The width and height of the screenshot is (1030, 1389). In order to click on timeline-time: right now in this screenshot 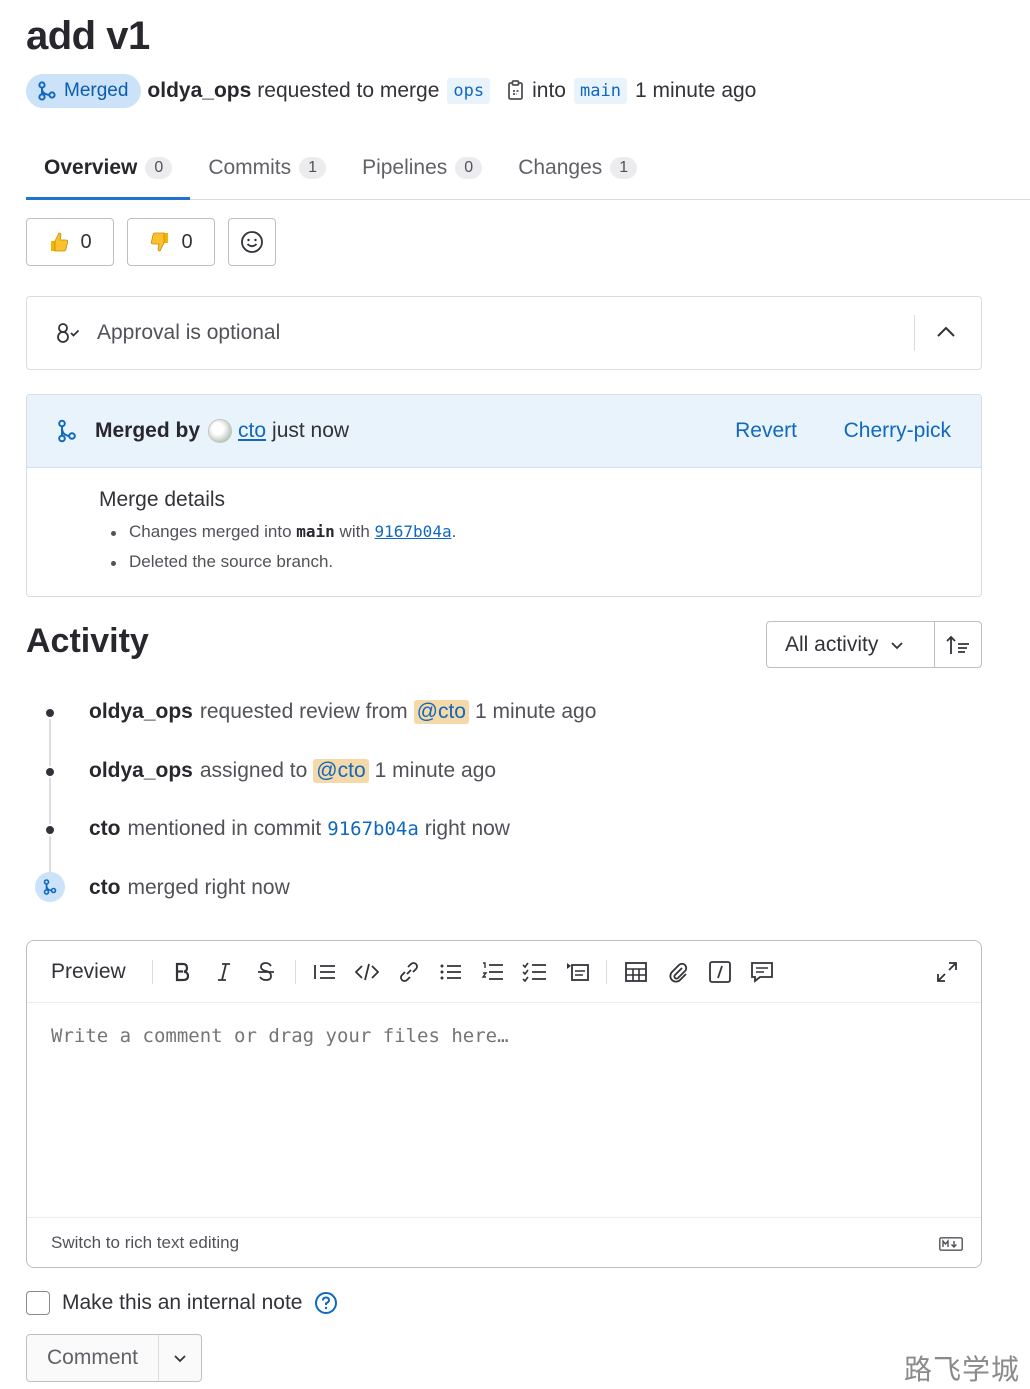, I will do `click(467, 828)`.